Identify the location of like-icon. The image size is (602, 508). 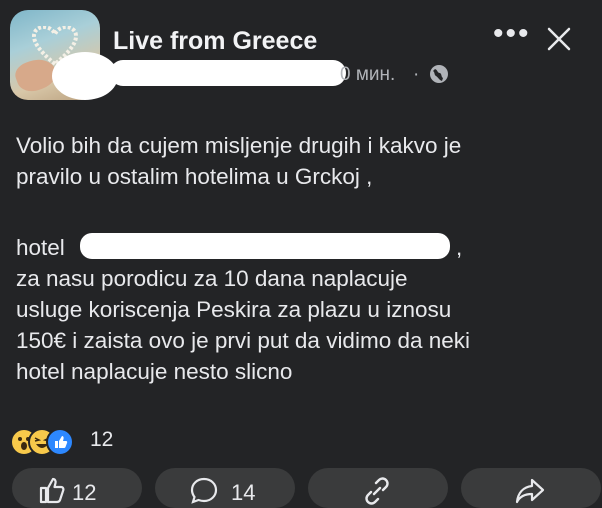
(60, 442).